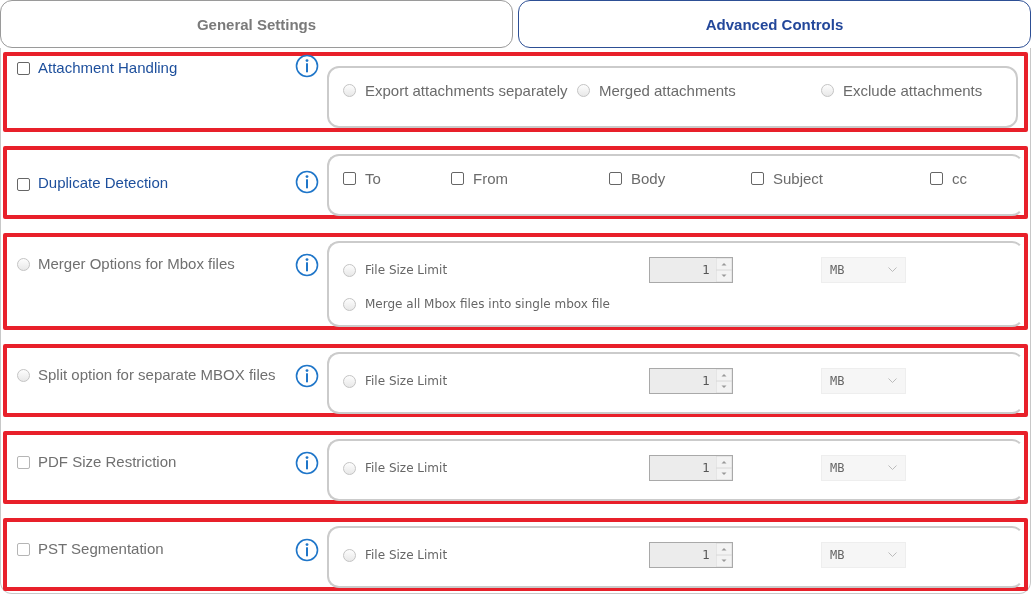 This screenshot has width=1031, height=598. What do you see at coordinates (460, 90) in the screenshot?
I see `radio-option: Export attachments separately` at bounding box center [460, 90].